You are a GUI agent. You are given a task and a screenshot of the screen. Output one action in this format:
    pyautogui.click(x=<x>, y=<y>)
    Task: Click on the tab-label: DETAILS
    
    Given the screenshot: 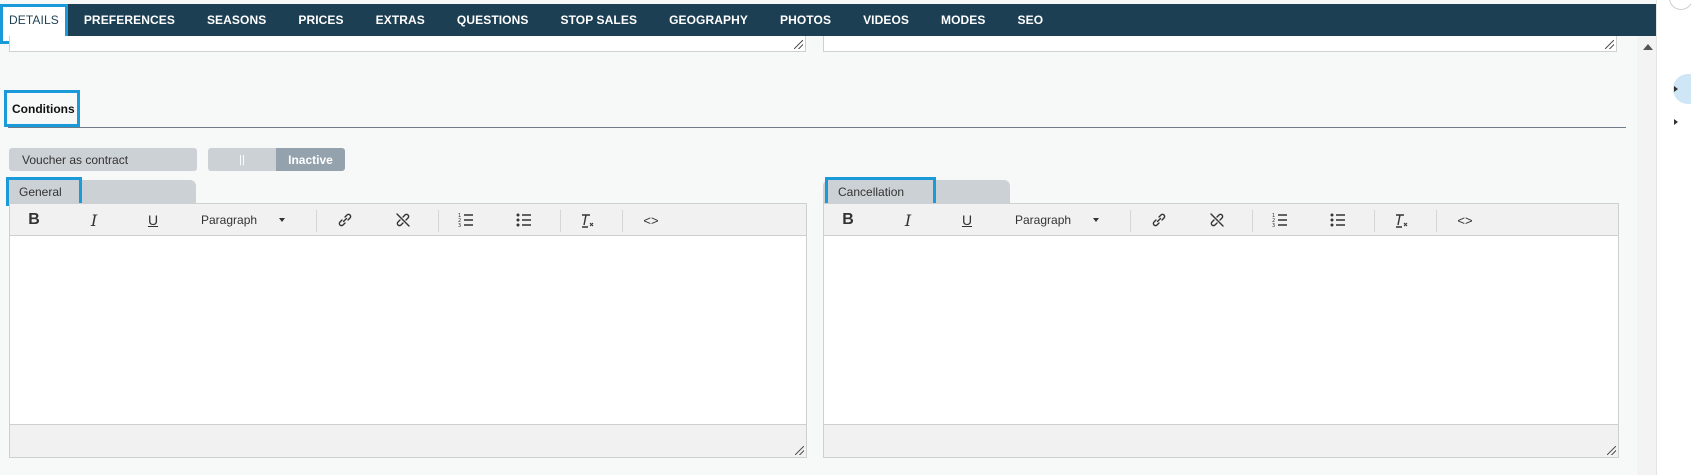 What is the action you would take?
    pyautogui.click(x=34, y=20)
    